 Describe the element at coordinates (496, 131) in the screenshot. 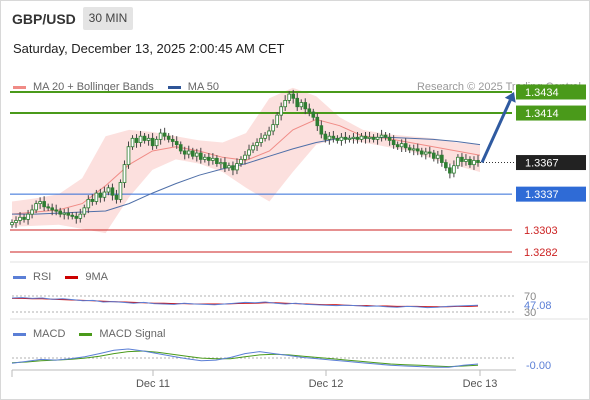

I see `forecast-arrow-shaft` at that location.